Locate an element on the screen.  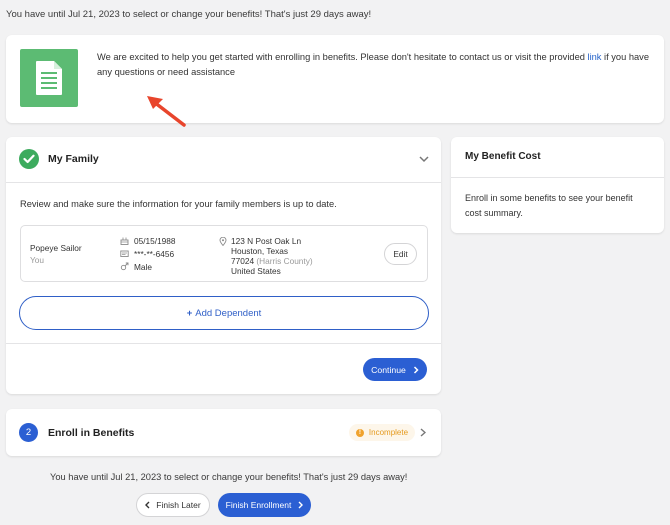
map-pin-icon is located at coordinates (223, 241).